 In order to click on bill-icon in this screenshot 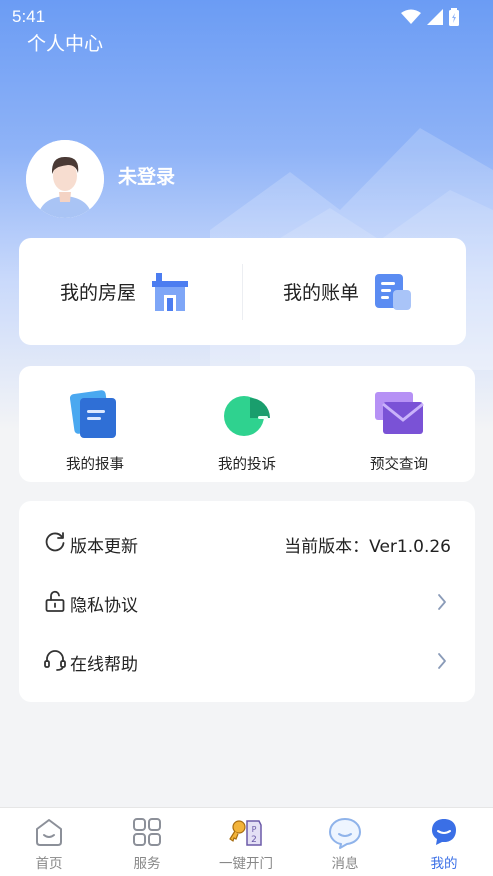, I will do `click(393, 291)`.